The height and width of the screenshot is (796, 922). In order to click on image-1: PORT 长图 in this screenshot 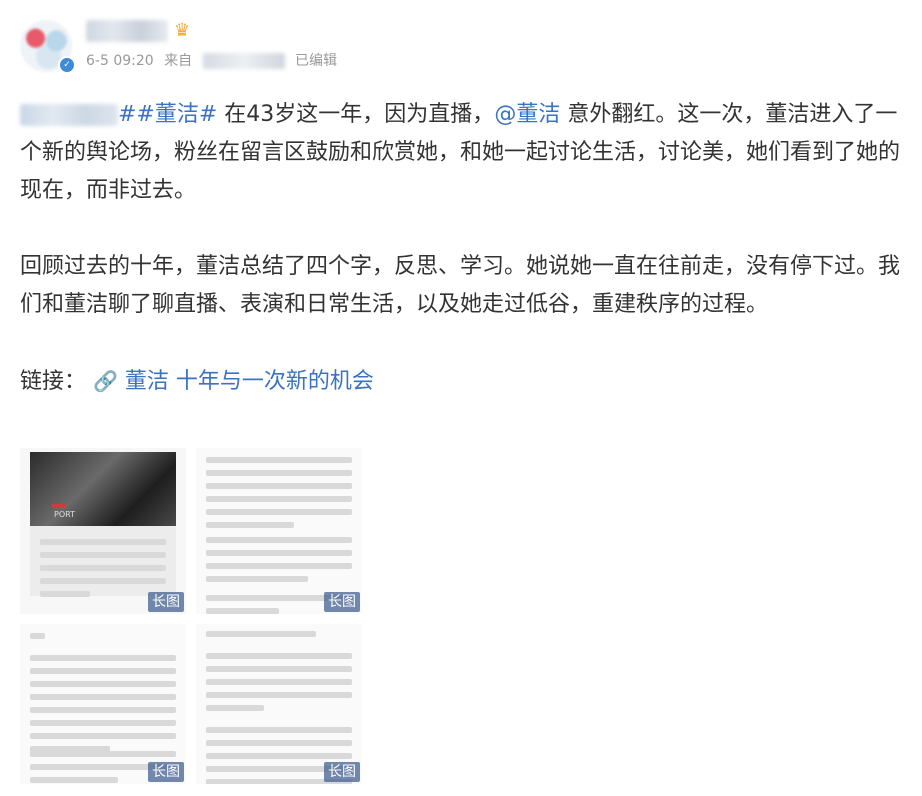, I will do `click(103, 531)`.